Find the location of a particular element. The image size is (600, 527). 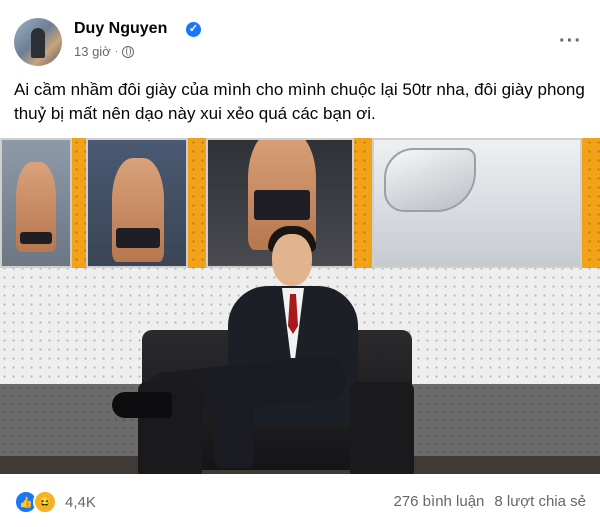

comment-count: 276 bình luận is located at coordinates (438, 501).